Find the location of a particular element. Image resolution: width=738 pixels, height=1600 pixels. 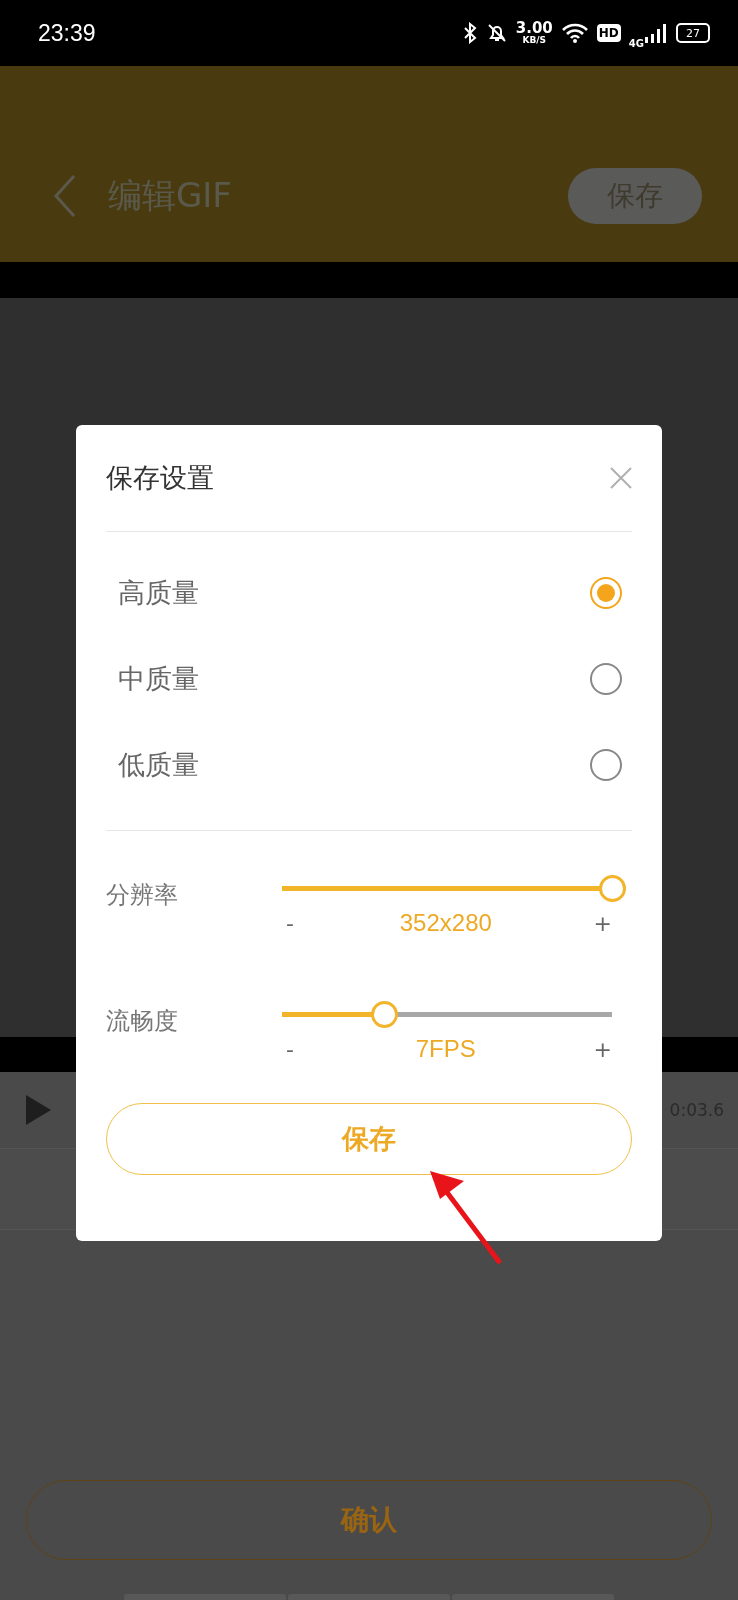

slider-label: 分辨率 is located at coordinates (142, 895).